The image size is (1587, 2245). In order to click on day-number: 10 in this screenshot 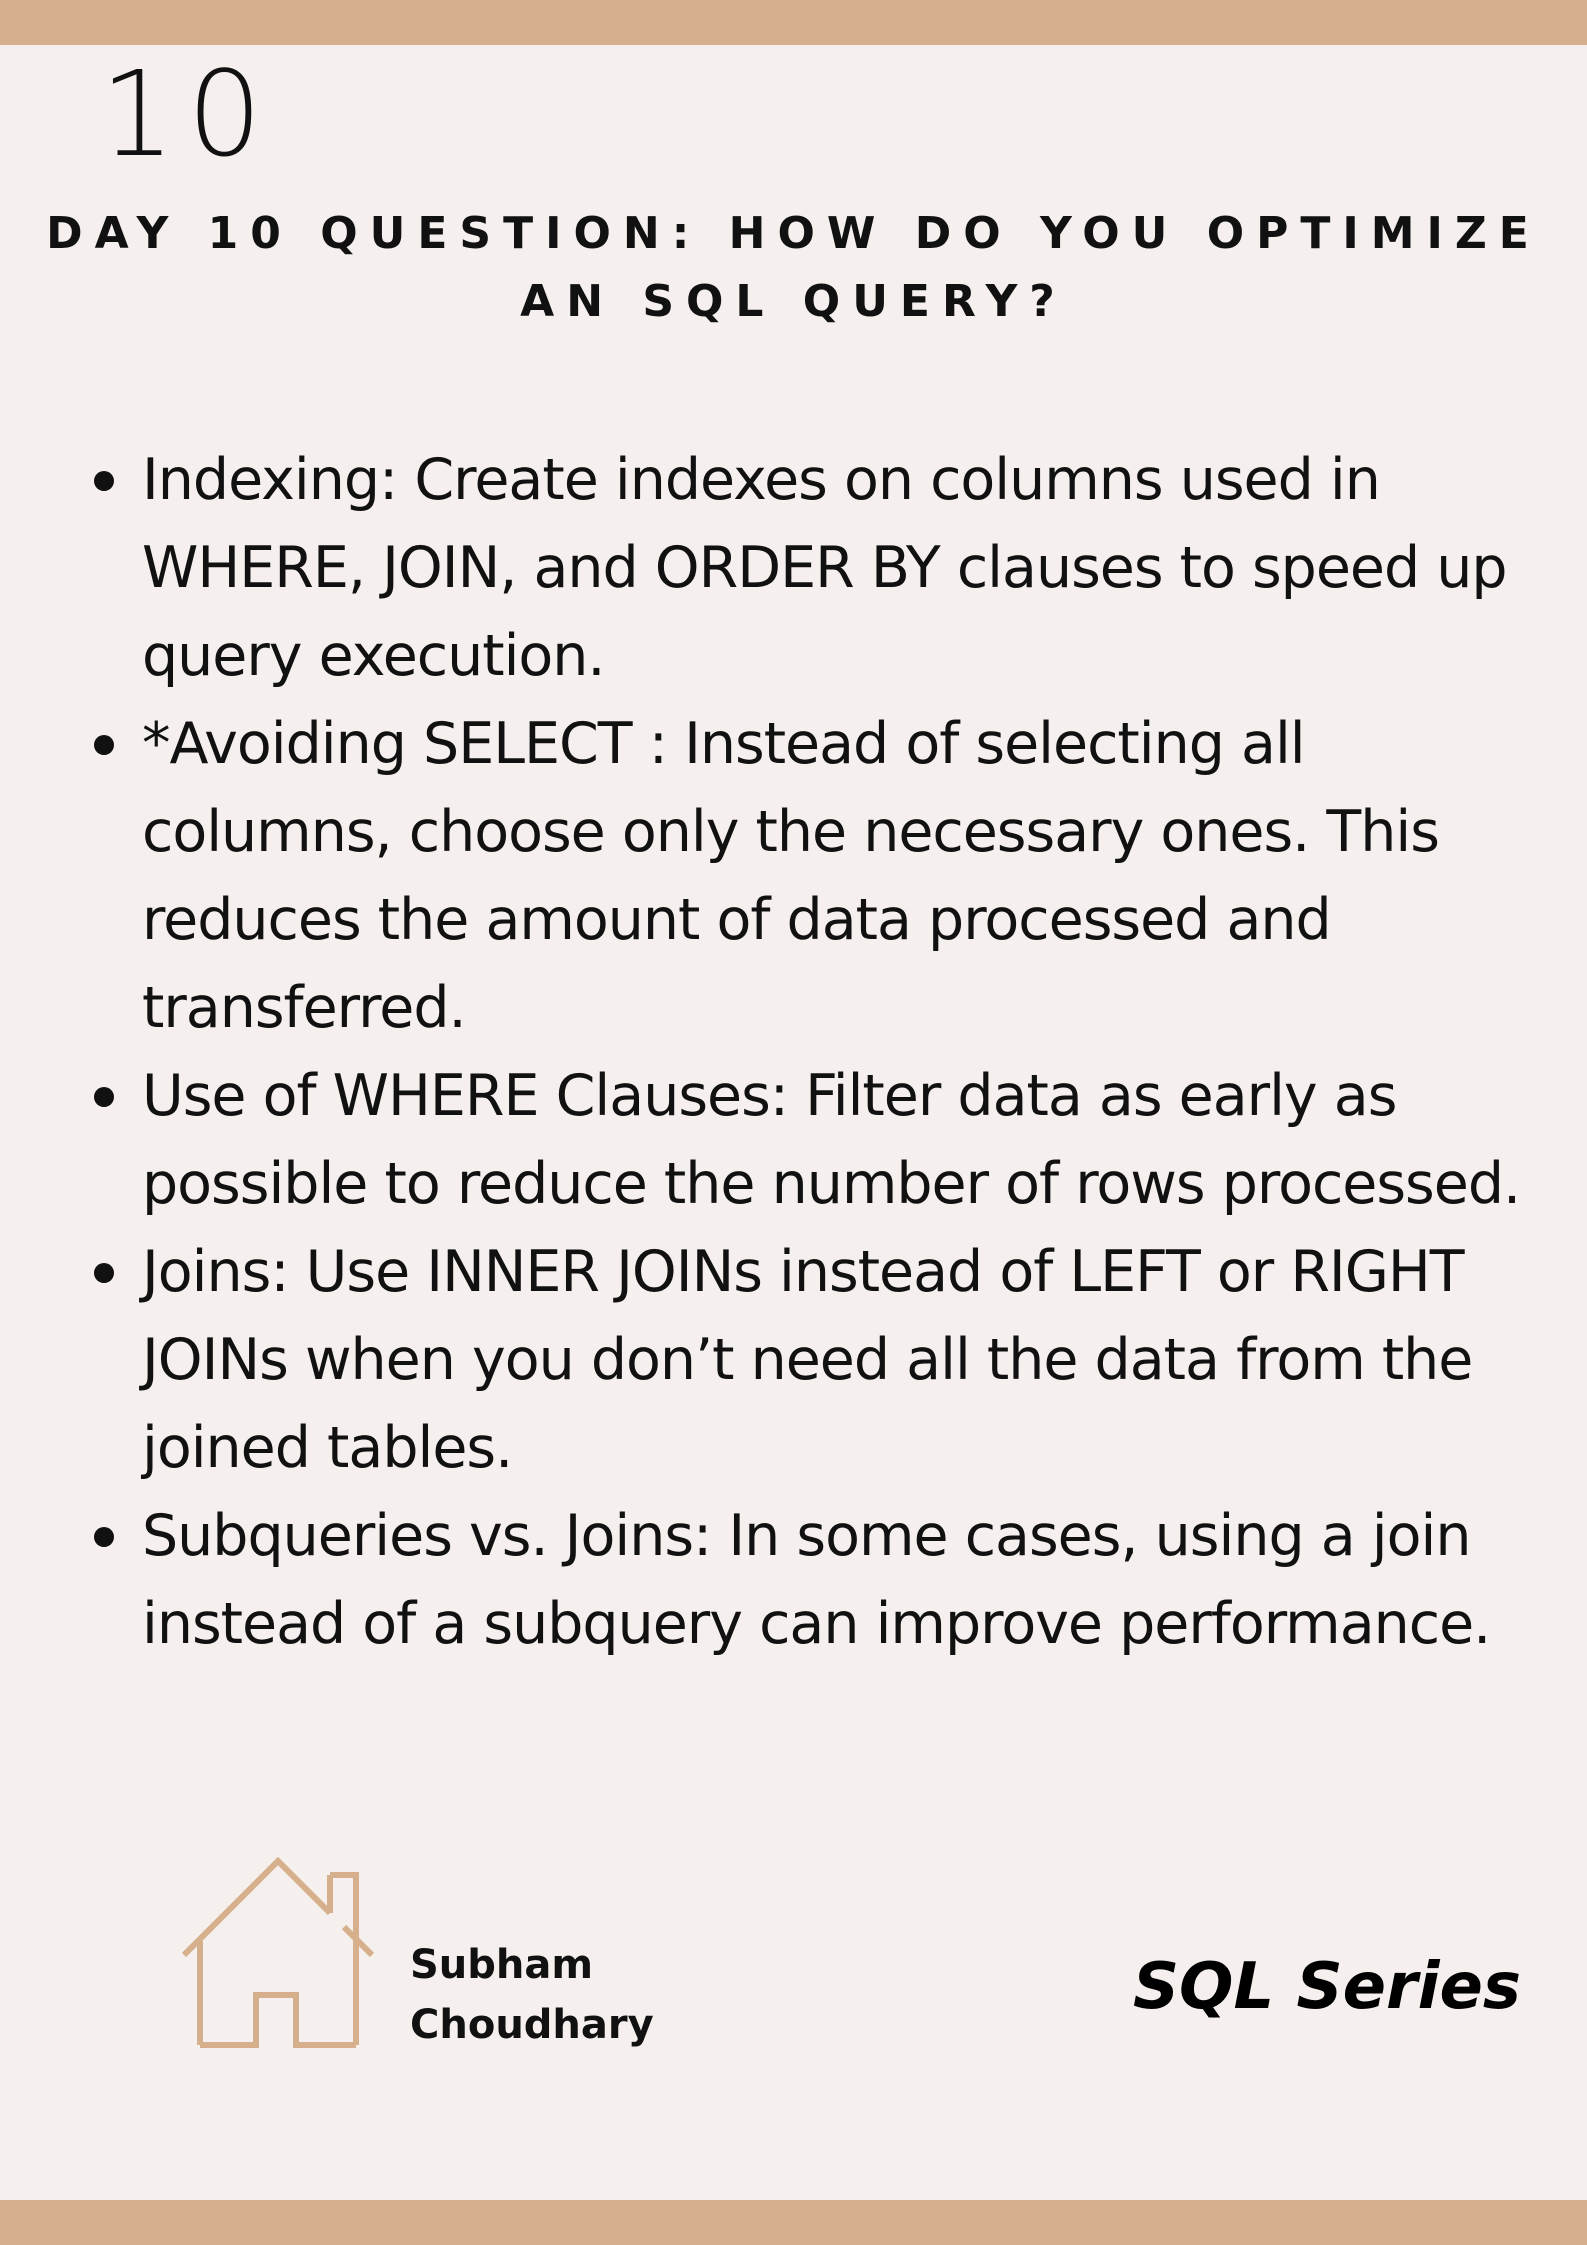, I will do `click(187, 114)`.